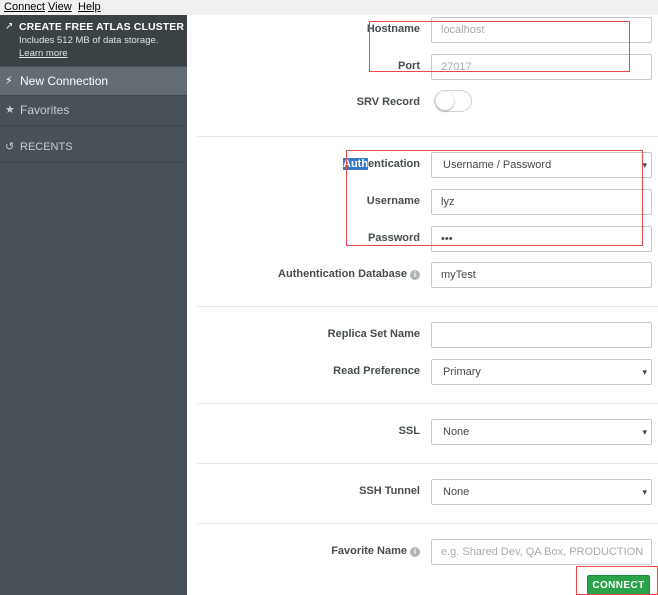  Describe the element at coordinates (102, 27) in the screenshot. I see `atlas-title: CREATE FREE ATLAS CLUSTER` at that location.